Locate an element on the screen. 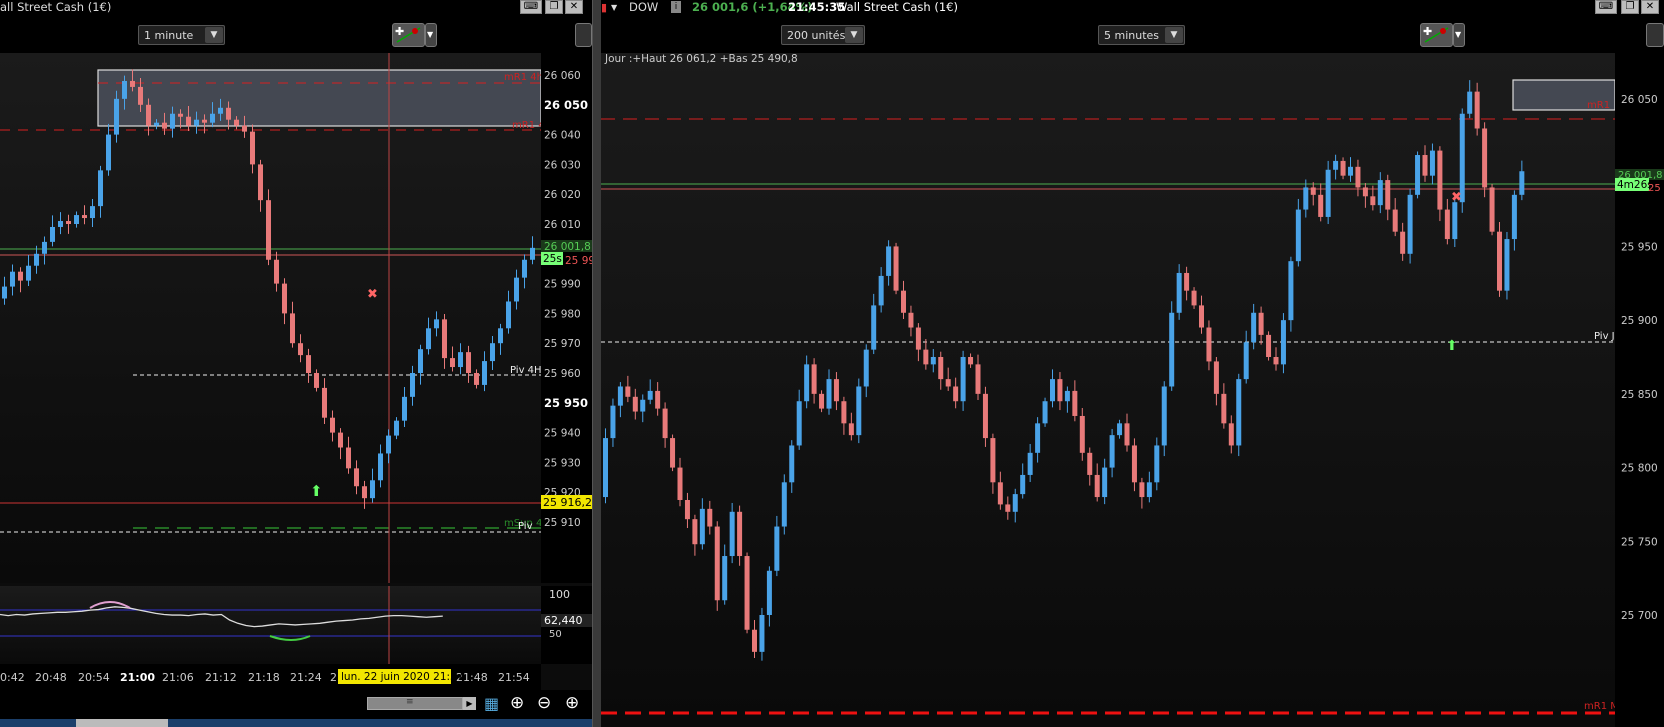 The height and width of the screenshot is (727, 1664). zoom-fit-icon: ⊕ is located at coordinates (517, 703).